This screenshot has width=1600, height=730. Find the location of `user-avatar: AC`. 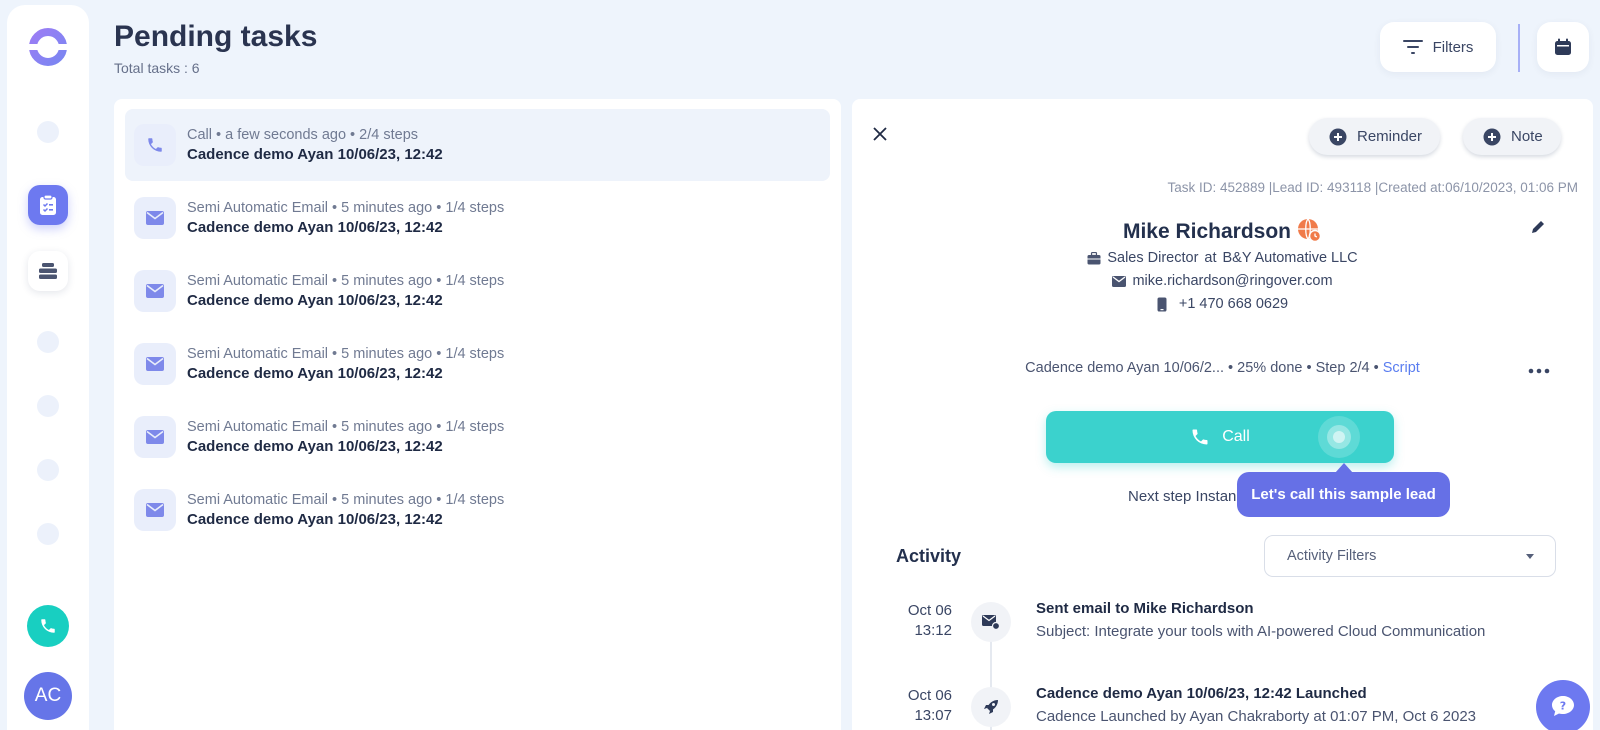

user-avatar: AC is located at coordinates (48, 696).